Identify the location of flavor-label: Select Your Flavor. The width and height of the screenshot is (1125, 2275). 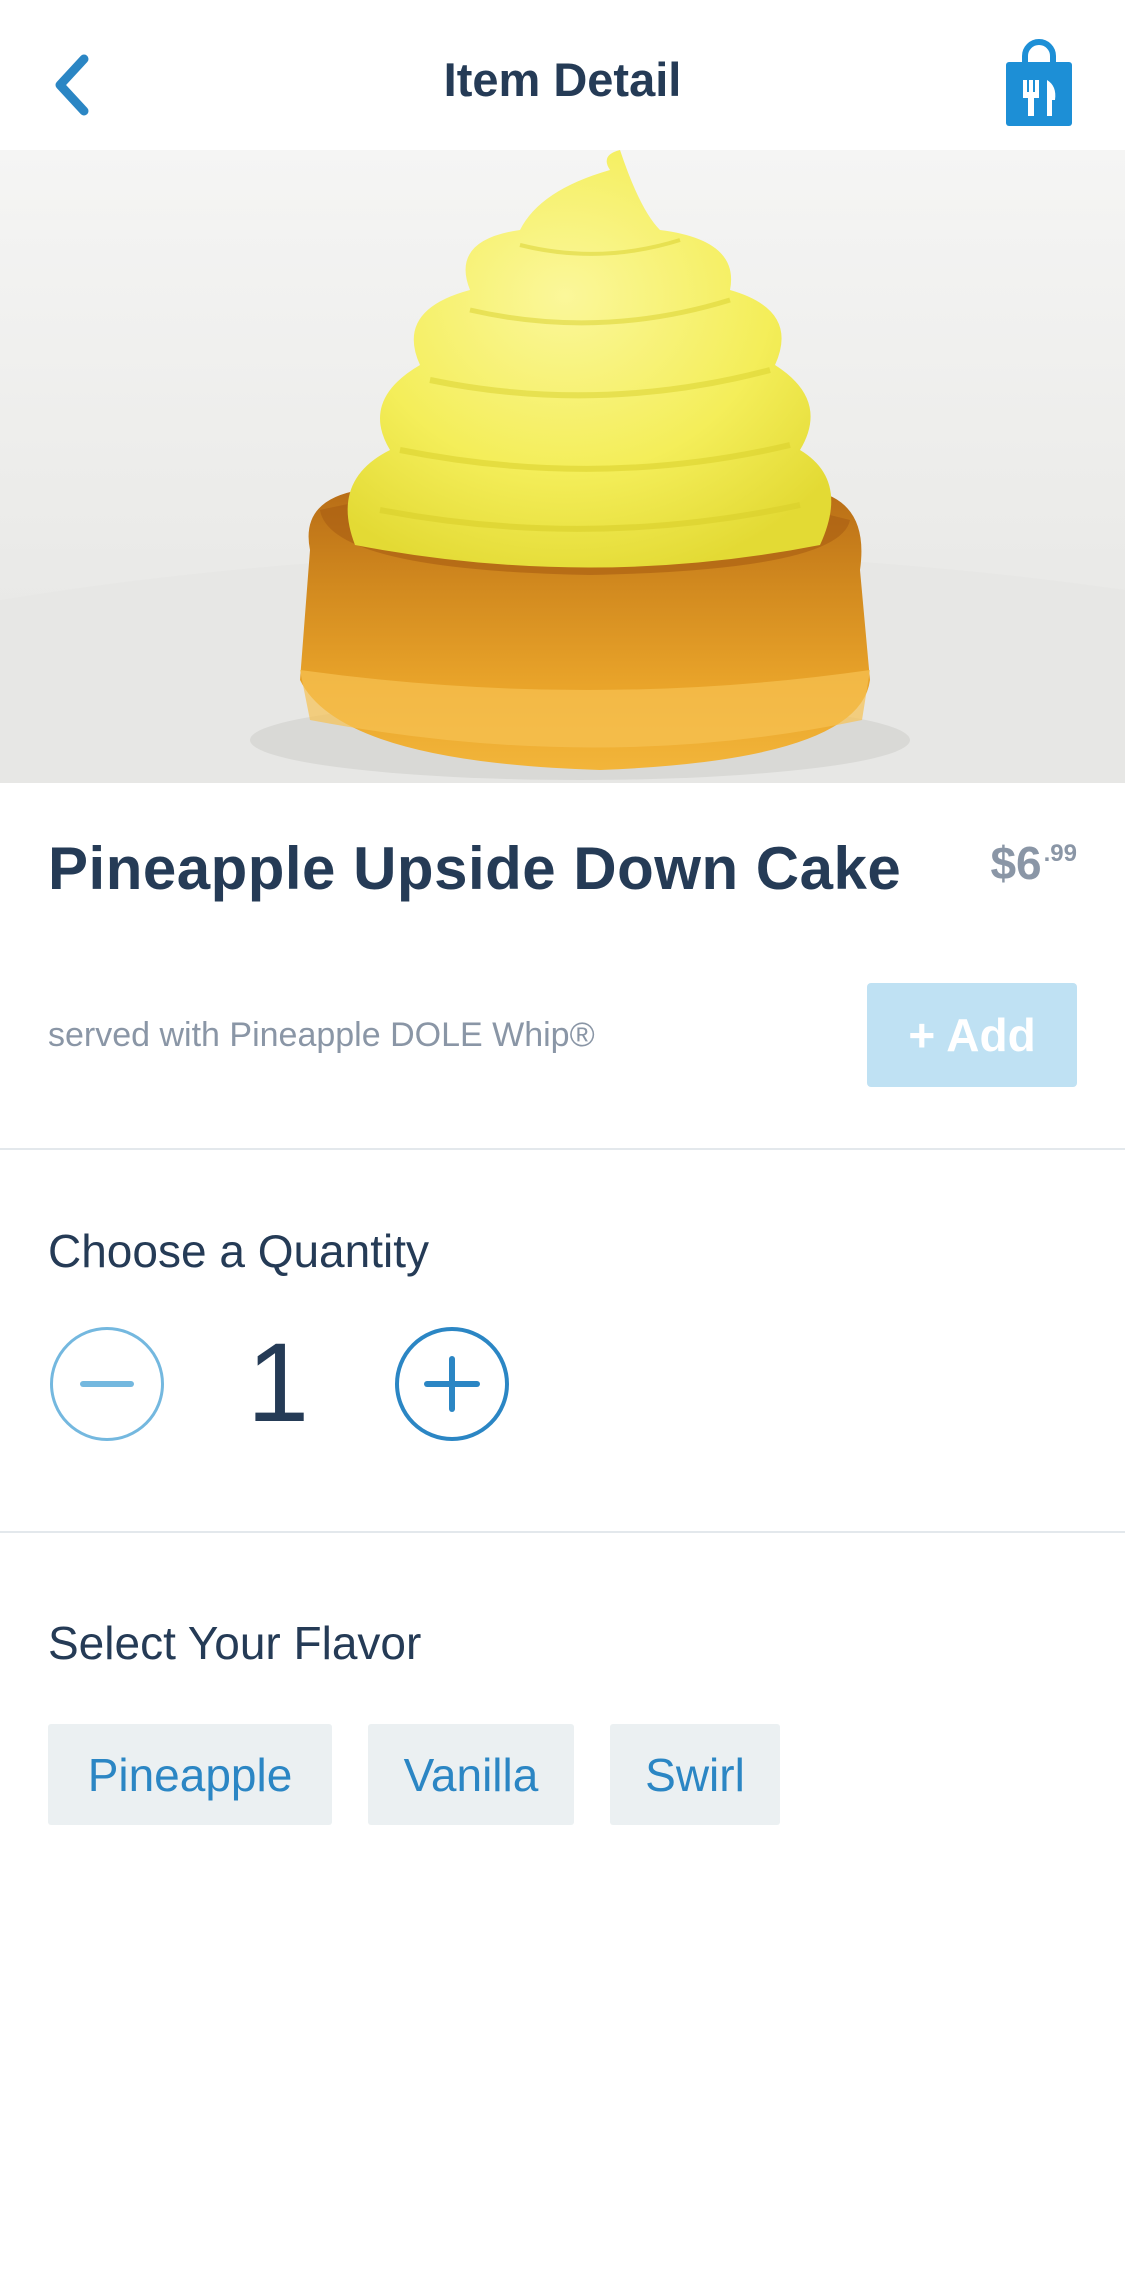
(235, 1643).